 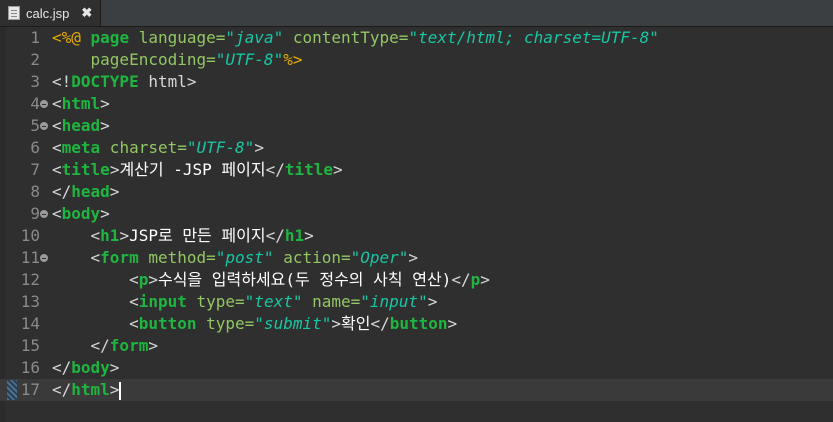 What do you see at coordinates (416, 170) in the screenshot?
I see `code-line: 7 <title>계산기 -JSP 페이지</title>` at bounding box center [416, 170].